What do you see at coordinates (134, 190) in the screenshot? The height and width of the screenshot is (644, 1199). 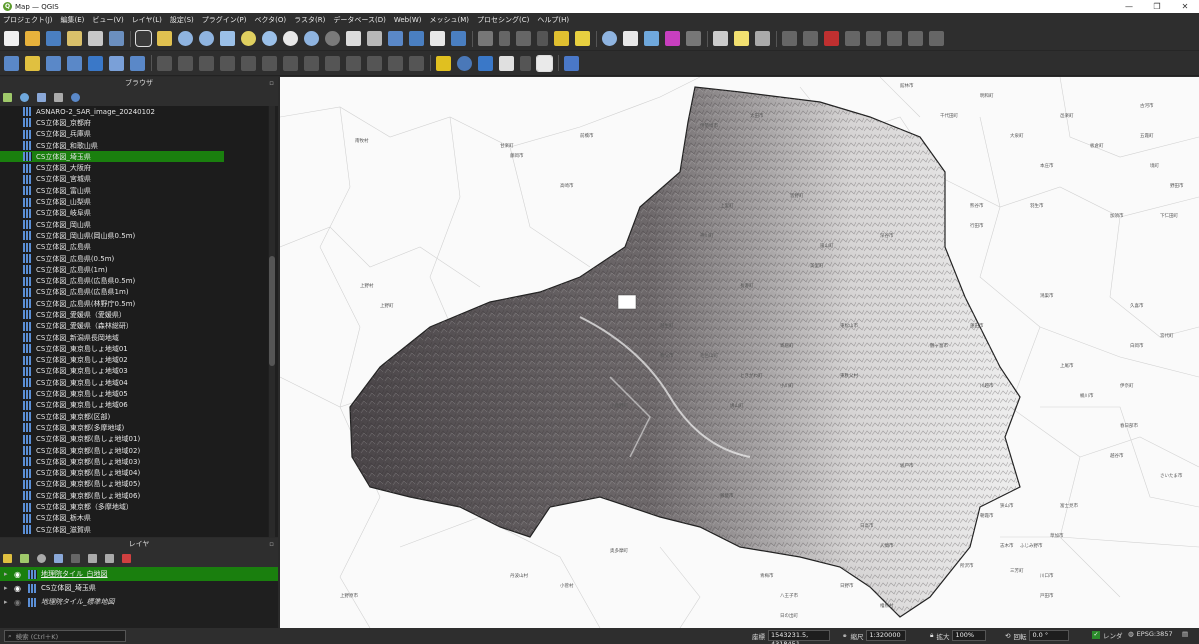 I see `browser-item: CS立体図_富山県` at bounding box center [134, 190].